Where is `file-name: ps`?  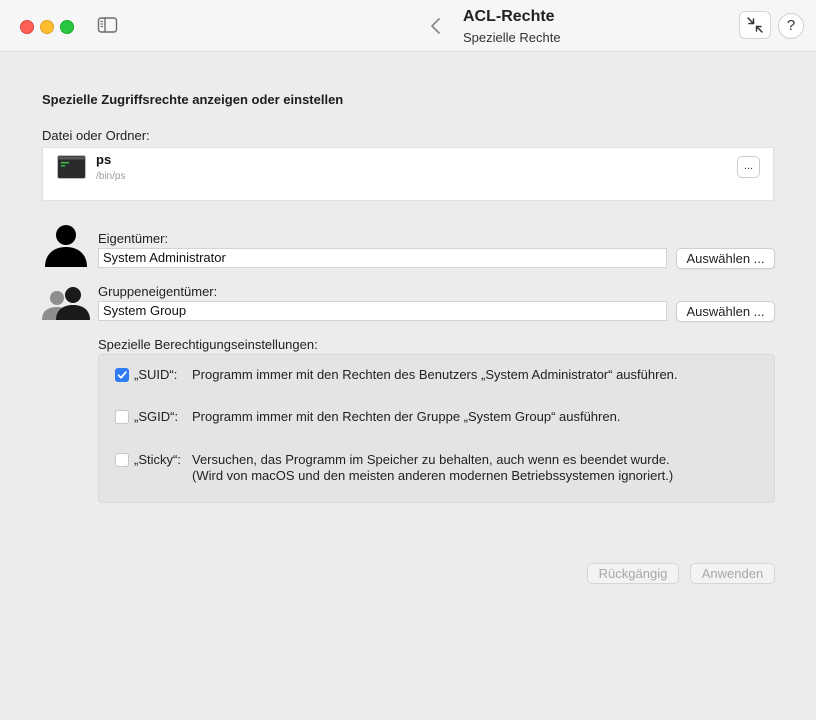
file-name: ps is located at coordinates (104, 159).